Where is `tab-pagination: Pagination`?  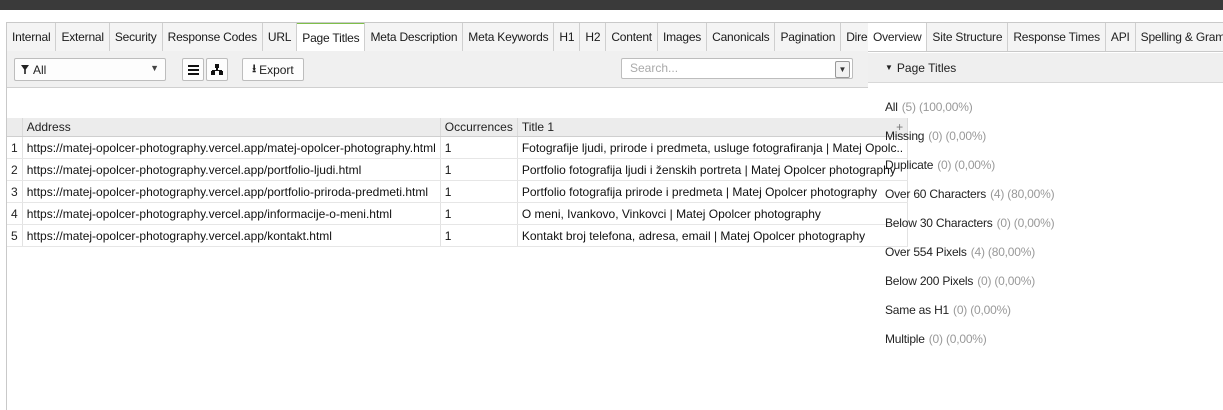 tab-pagination: Pagination is located at coordinates (808, 37).